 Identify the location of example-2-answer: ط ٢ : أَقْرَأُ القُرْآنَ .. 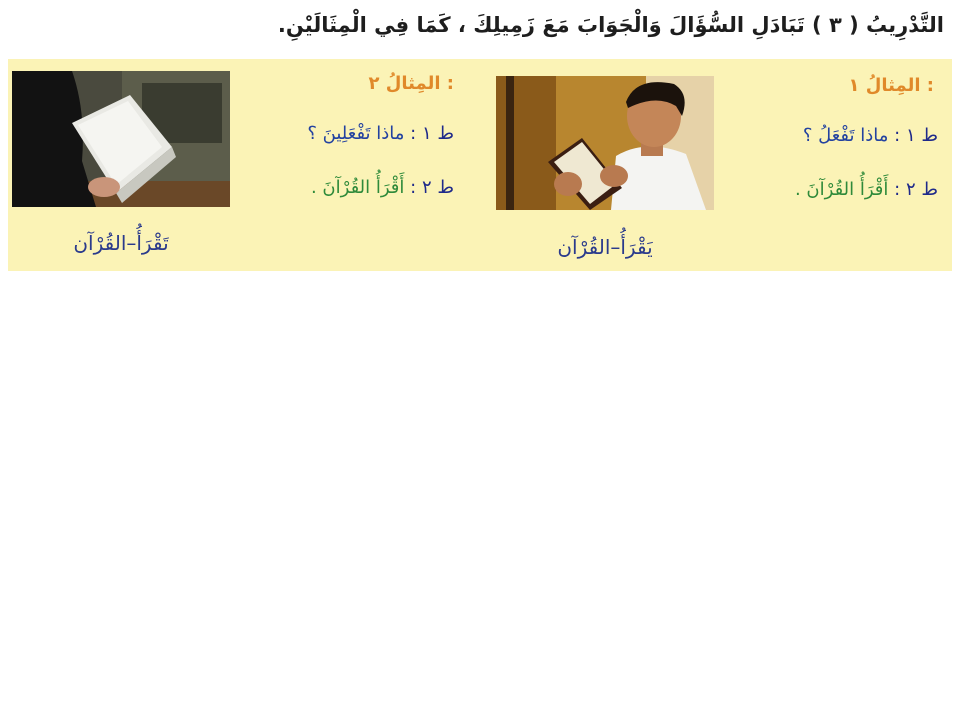
(382, 187).